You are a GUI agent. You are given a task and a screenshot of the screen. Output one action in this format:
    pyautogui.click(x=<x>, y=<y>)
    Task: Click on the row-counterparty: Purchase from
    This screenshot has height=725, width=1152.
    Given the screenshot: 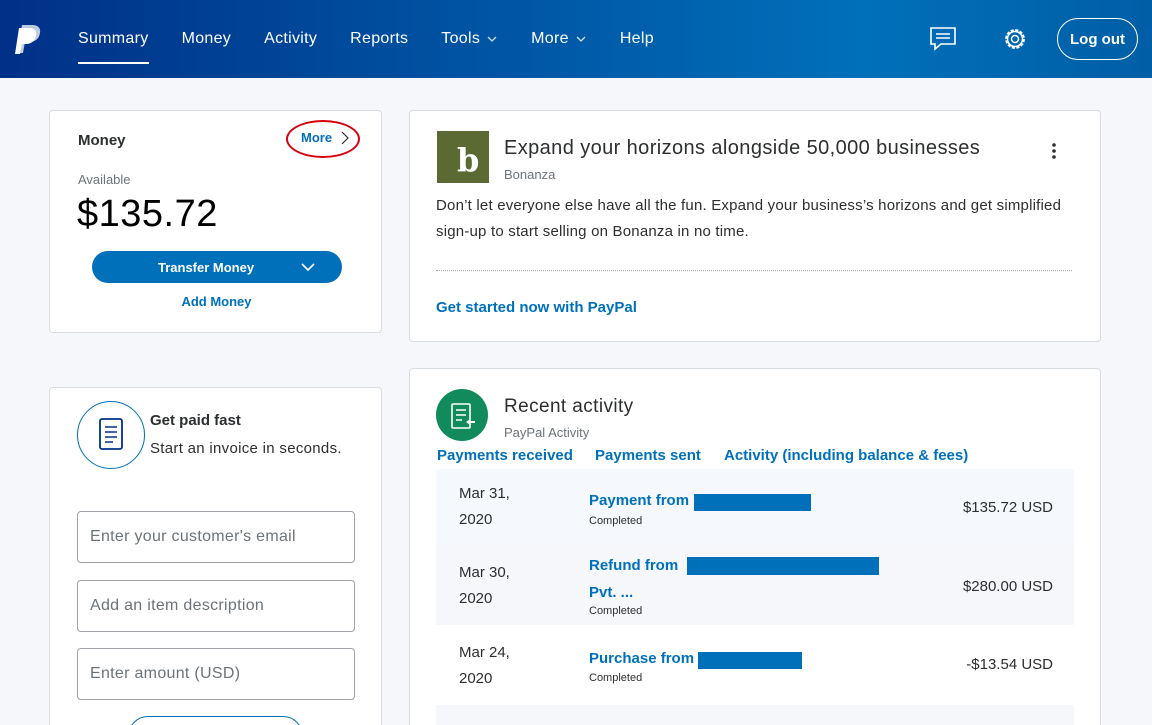 What is the action you would take?
    pyautogui.click(x=641, y=658)
    